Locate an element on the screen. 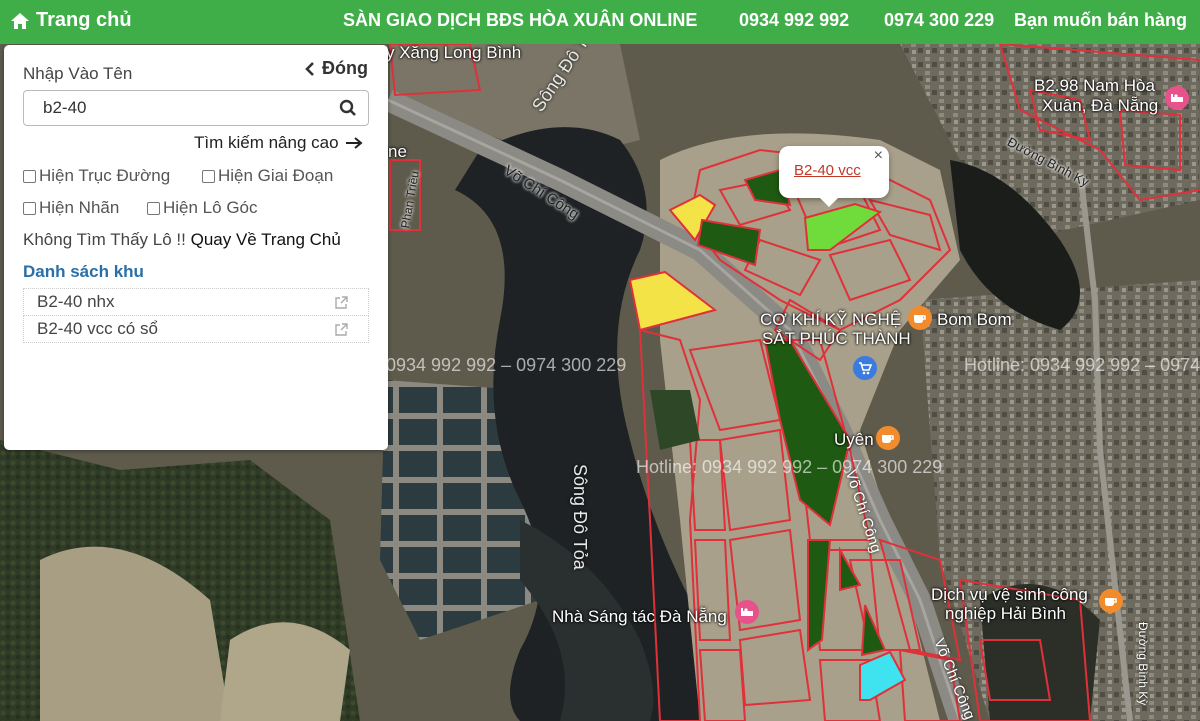  arrow-right-icon is located at coordinates (354, 143).